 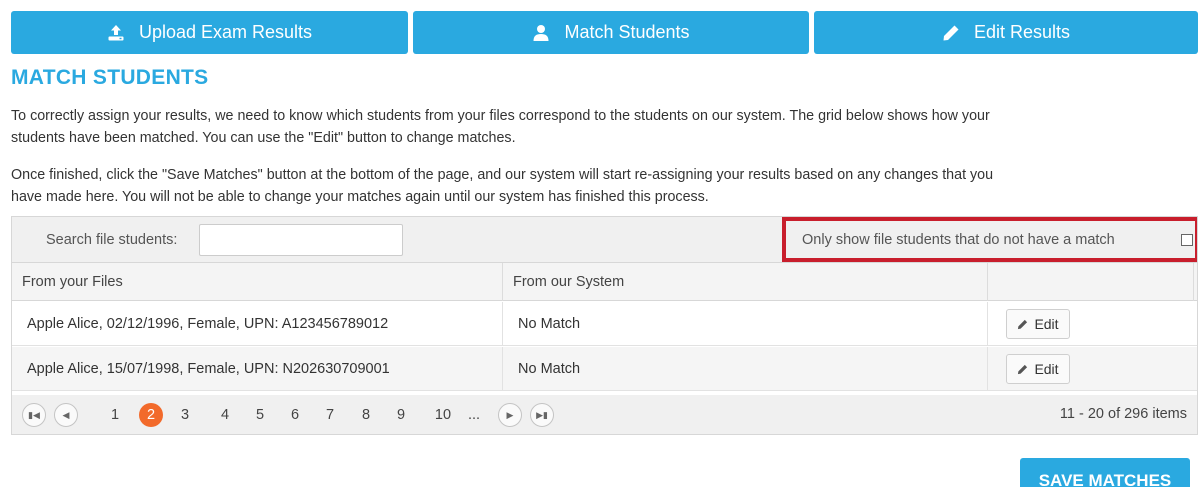 What do you see at coordinates (1091, 282) in the screenshot?
I see `column-header-actions` at bounding box center [1091, 282].